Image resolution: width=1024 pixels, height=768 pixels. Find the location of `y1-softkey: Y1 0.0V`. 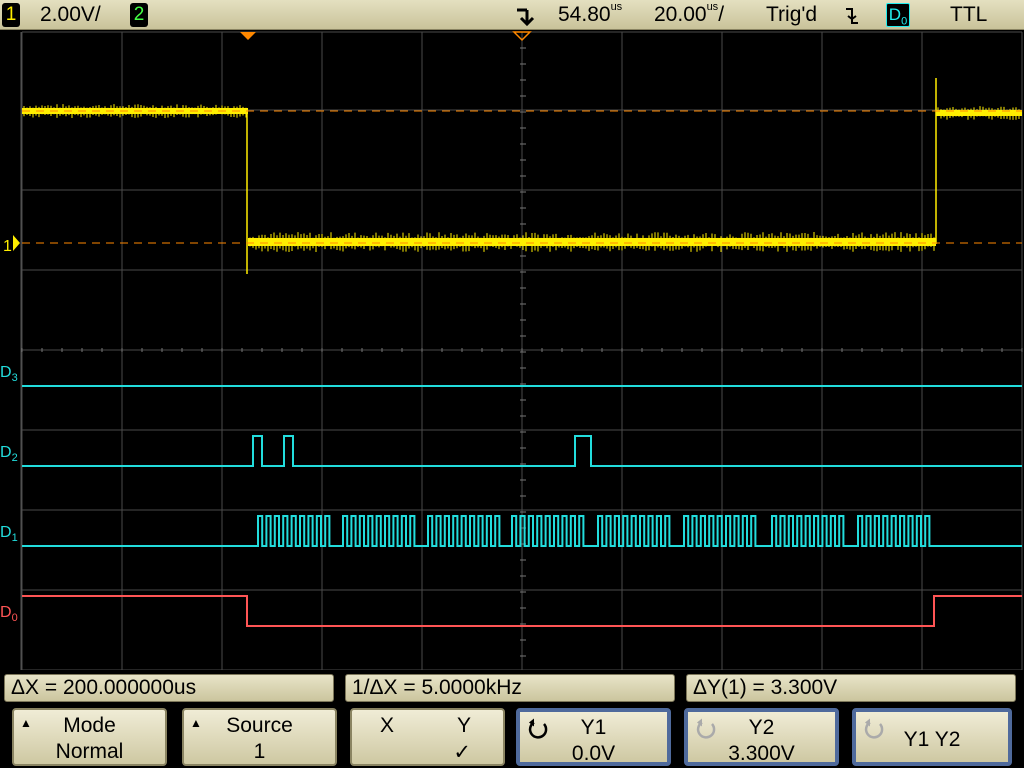

y1-softkey: Y1 0.0V is located at coordinates (593, 737).